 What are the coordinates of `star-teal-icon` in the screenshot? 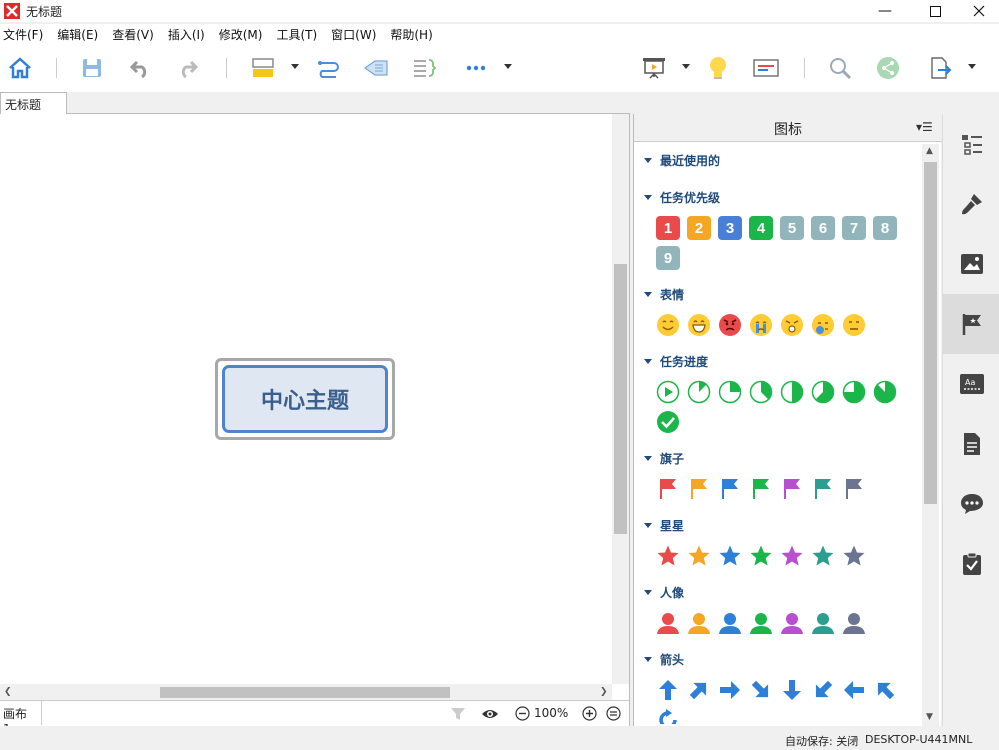 It's located at (823, 556).